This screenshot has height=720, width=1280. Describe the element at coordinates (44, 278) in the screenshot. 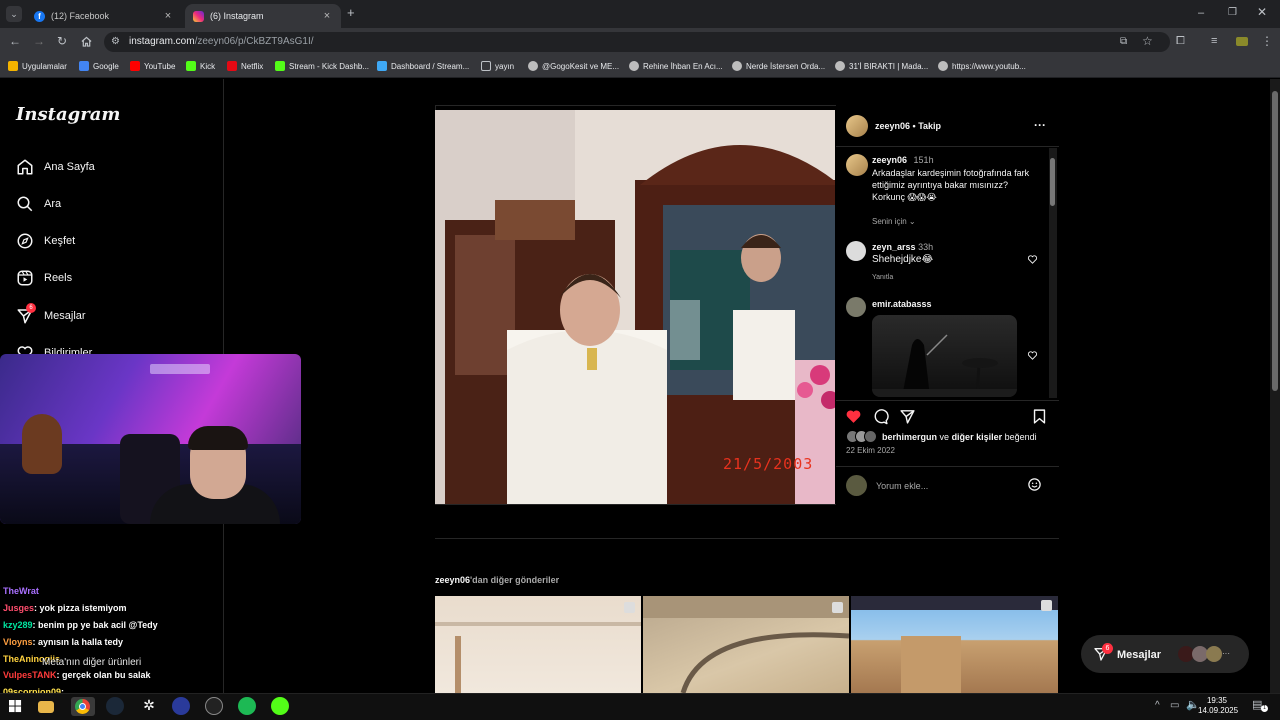

I see `nav-item-reels: Reels` at that location.